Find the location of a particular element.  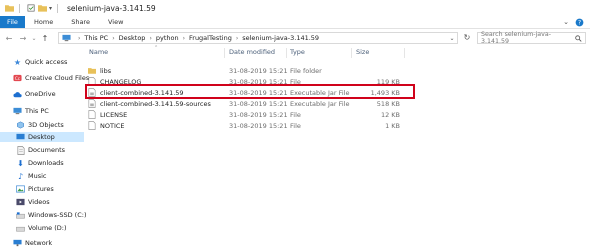

breadcrumb-this-pc: This PC is located at coordinates (96, 38).